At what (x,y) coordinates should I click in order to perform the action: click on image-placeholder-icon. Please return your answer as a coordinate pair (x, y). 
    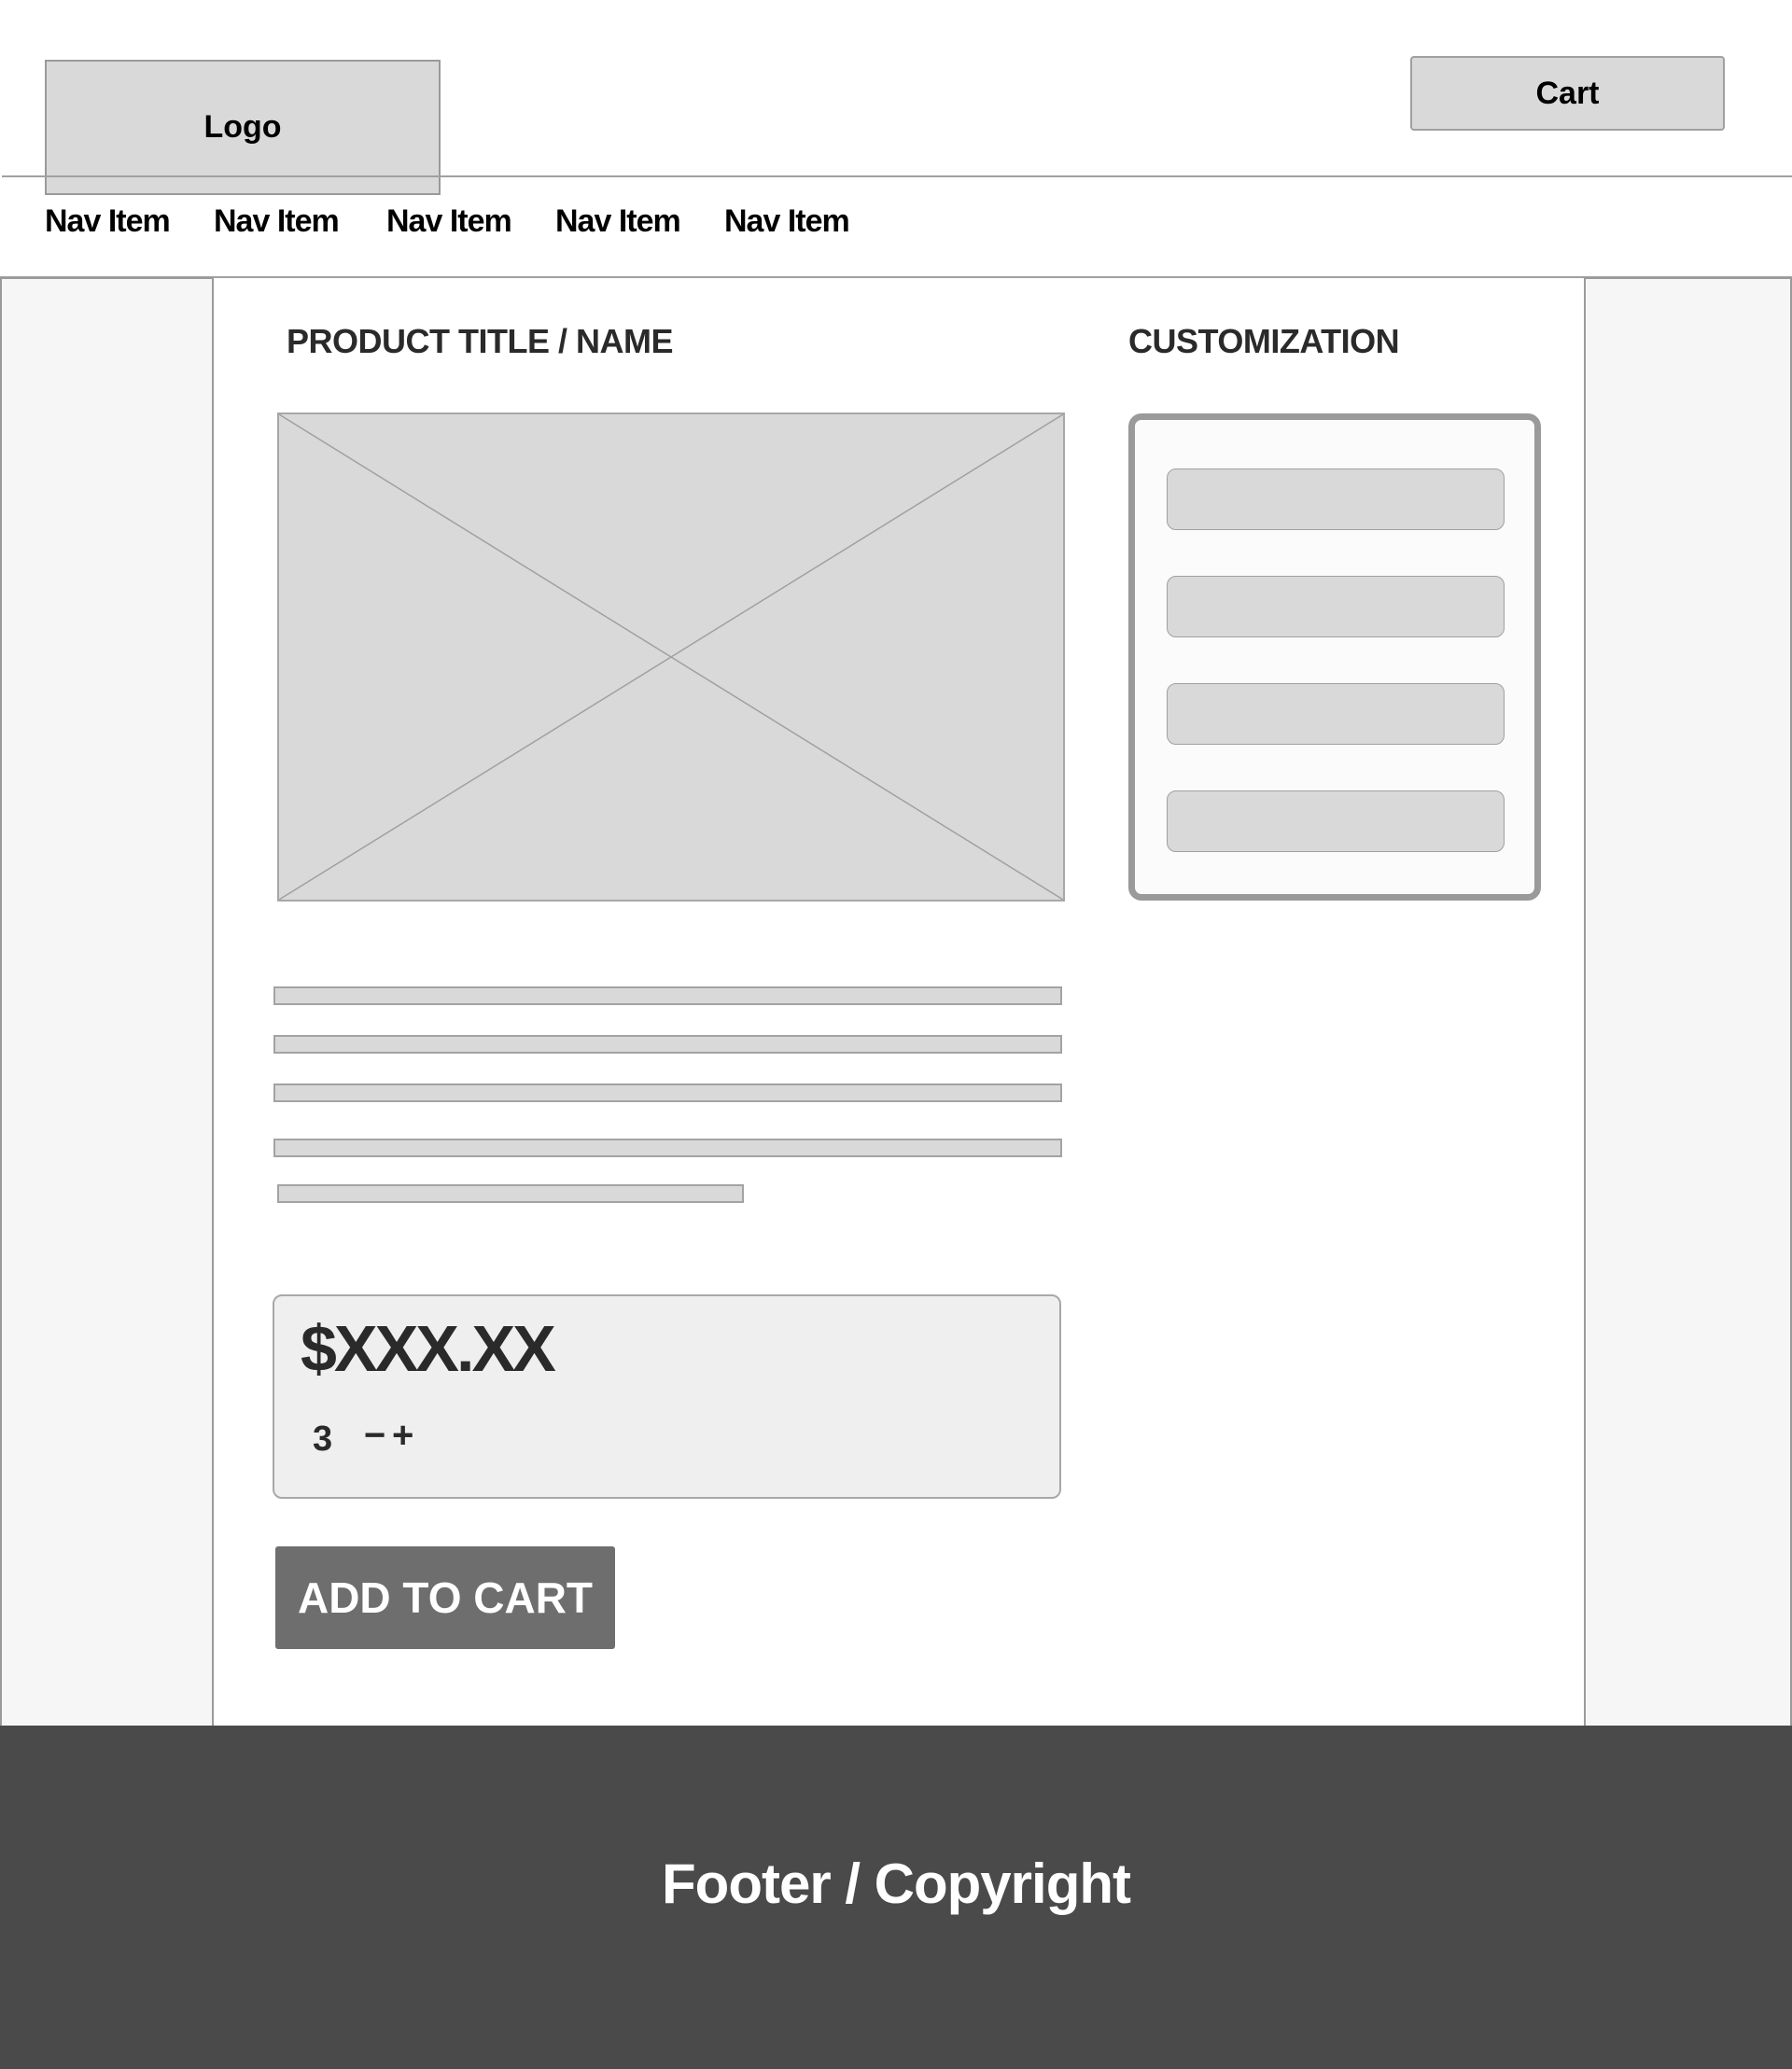
    Looking at the image, I should click on (671, 657).